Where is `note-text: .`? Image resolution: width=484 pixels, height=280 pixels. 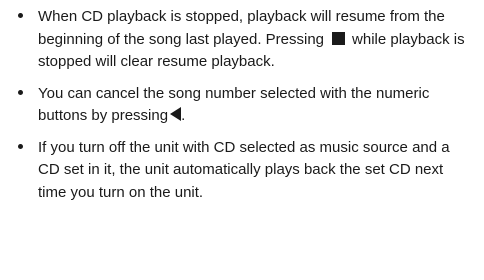 note-text: . is located at coordinates (183, 115).